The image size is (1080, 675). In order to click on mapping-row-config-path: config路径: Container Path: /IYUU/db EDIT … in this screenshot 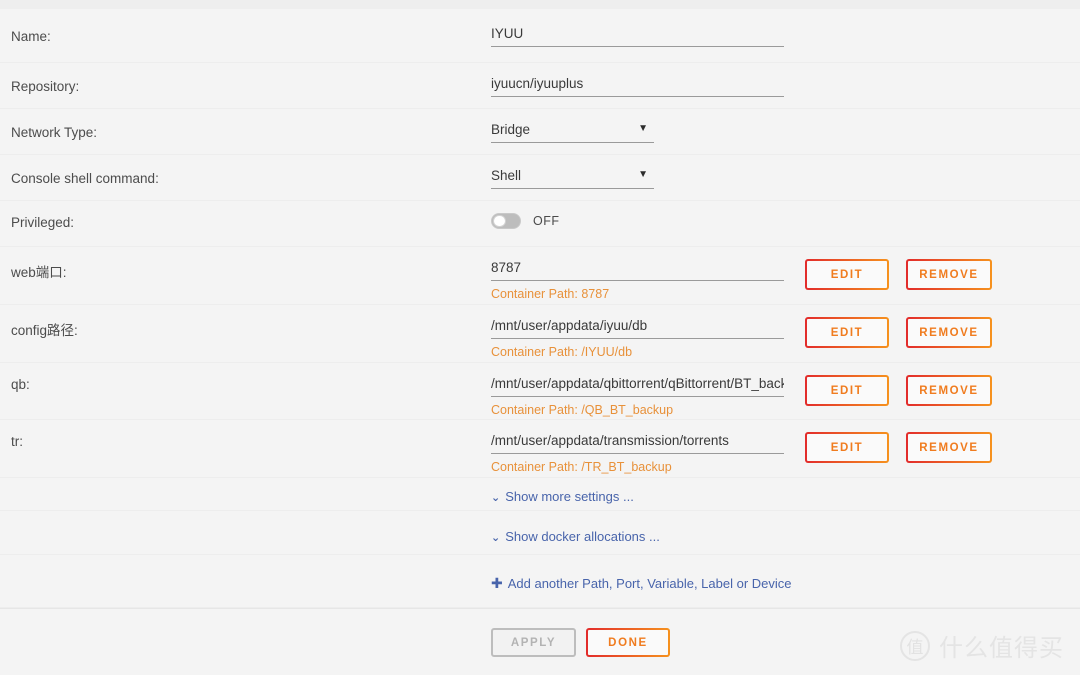, I will do `click(540, 334)`.